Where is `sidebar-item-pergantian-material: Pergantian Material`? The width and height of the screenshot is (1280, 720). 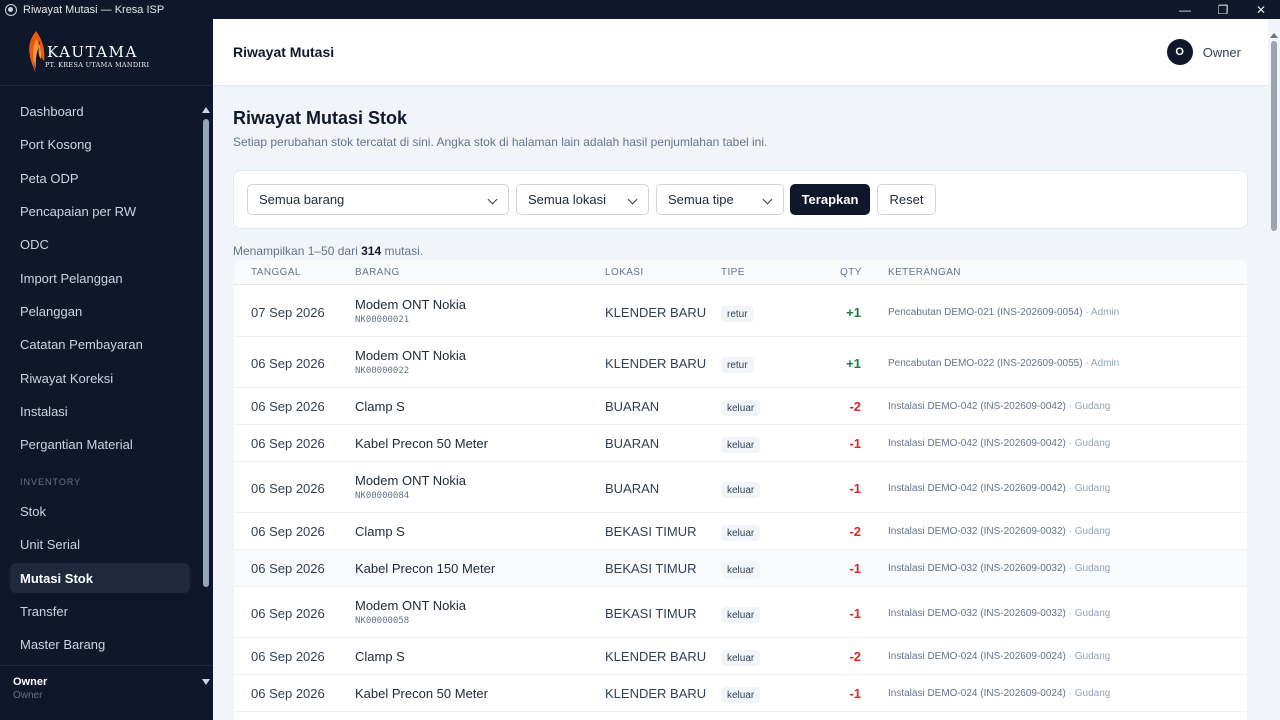 sidebar-item-pergantian-material: Pergantian Material is located at coordinates (100, 444).